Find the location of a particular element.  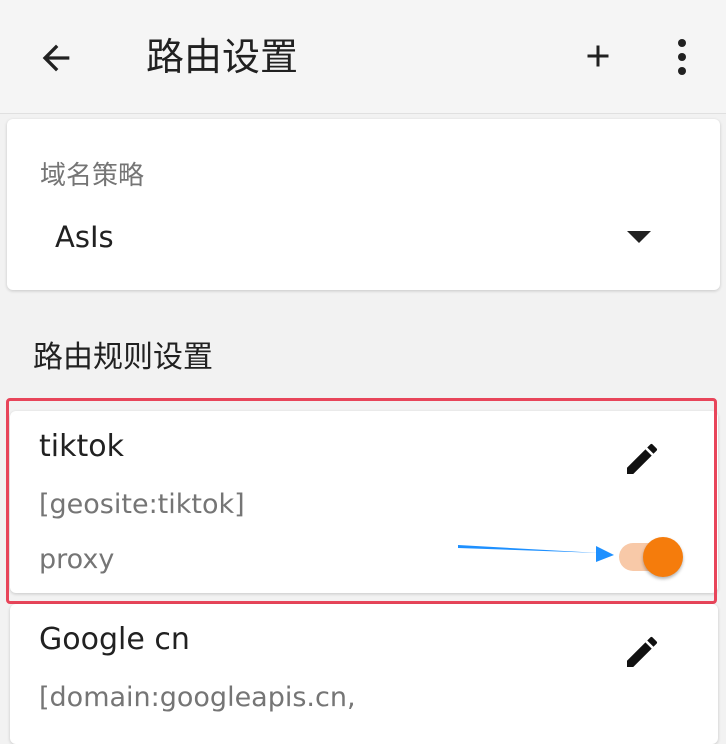

rule-name: Google cn is located at coordinates (114, 639).